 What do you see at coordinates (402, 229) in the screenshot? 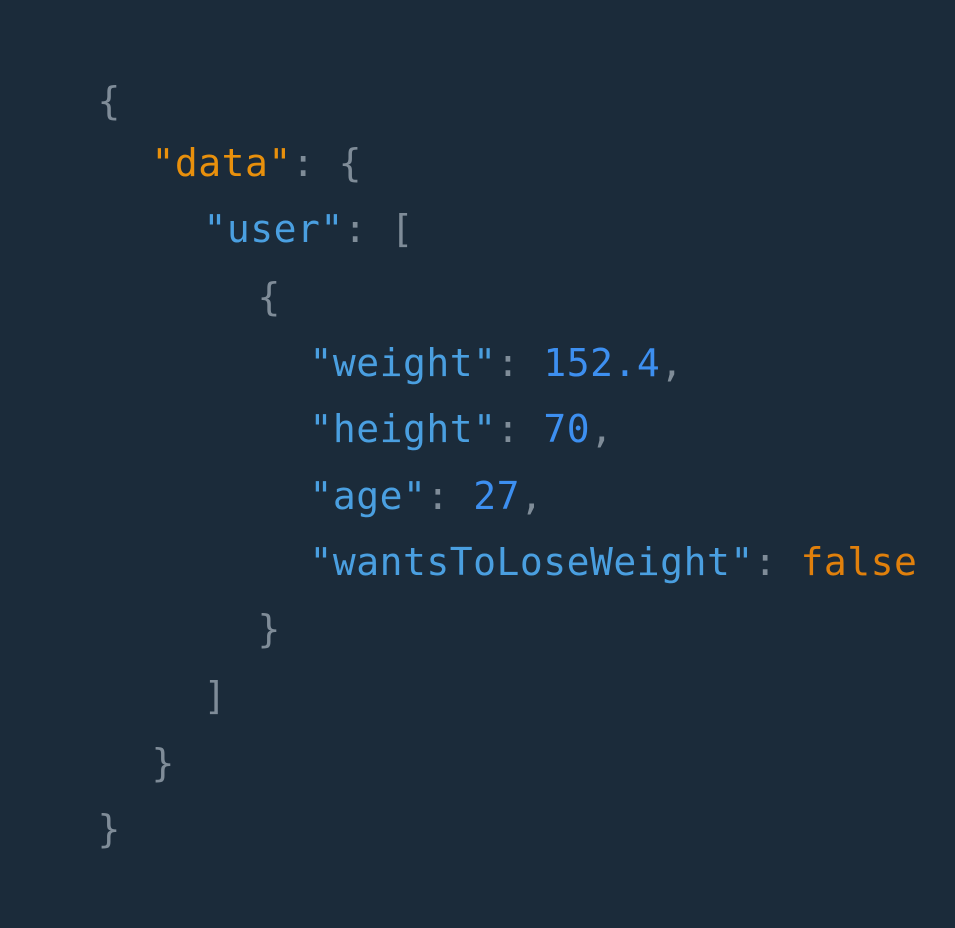
I see `user-open-bracket: [` at bounding box center [402, 229].